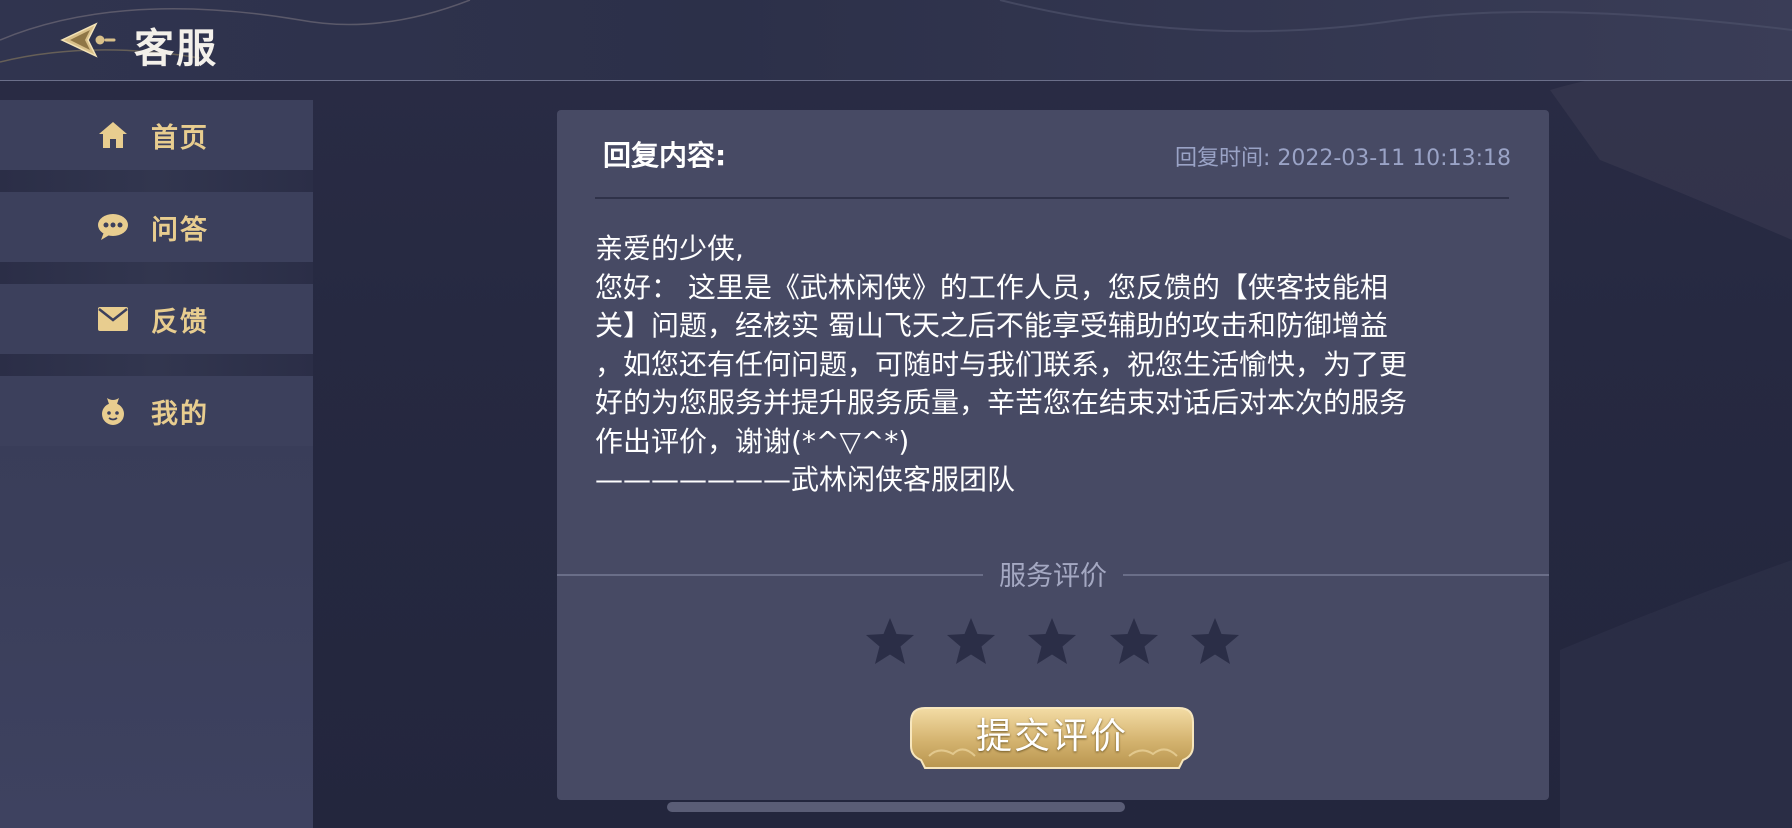 The width and height of the screenshot is (1792, 828). I want to click on star-5-icon, so click(1215, 642).